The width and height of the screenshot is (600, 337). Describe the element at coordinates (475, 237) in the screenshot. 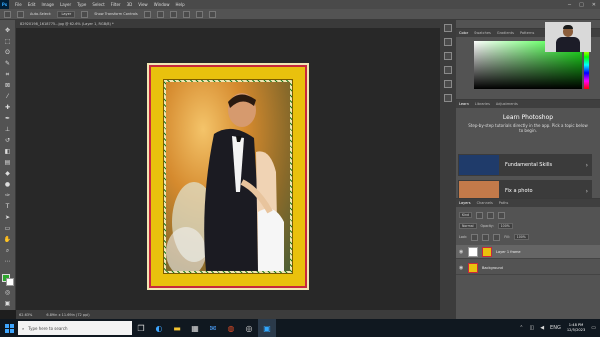

I see `lock-pixels-icon` at that location.